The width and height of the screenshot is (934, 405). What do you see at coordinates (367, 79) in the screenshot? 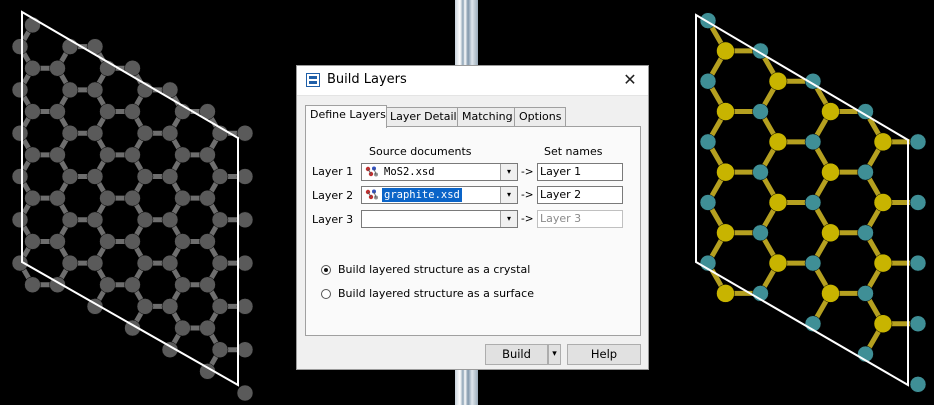
I see `dialog-title: Build Layers` at bounding box center [367, 79].